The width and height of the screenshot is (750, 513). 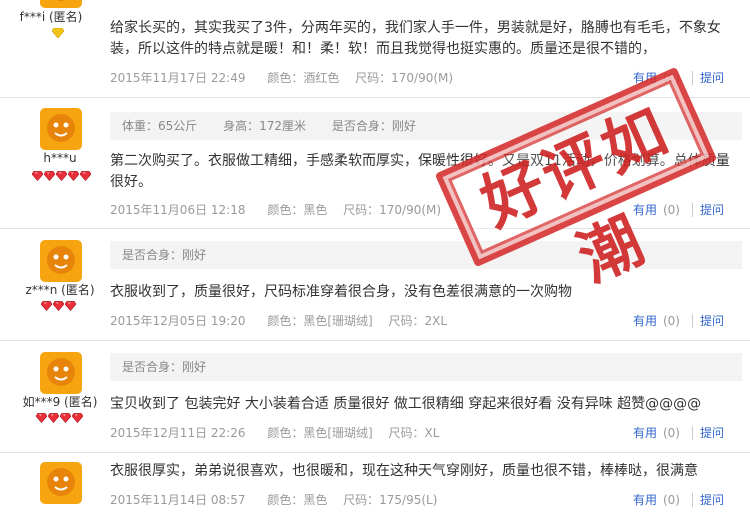 I want to click on review-date: 2015年11月14日 08:57, so click(x=178, y=500).